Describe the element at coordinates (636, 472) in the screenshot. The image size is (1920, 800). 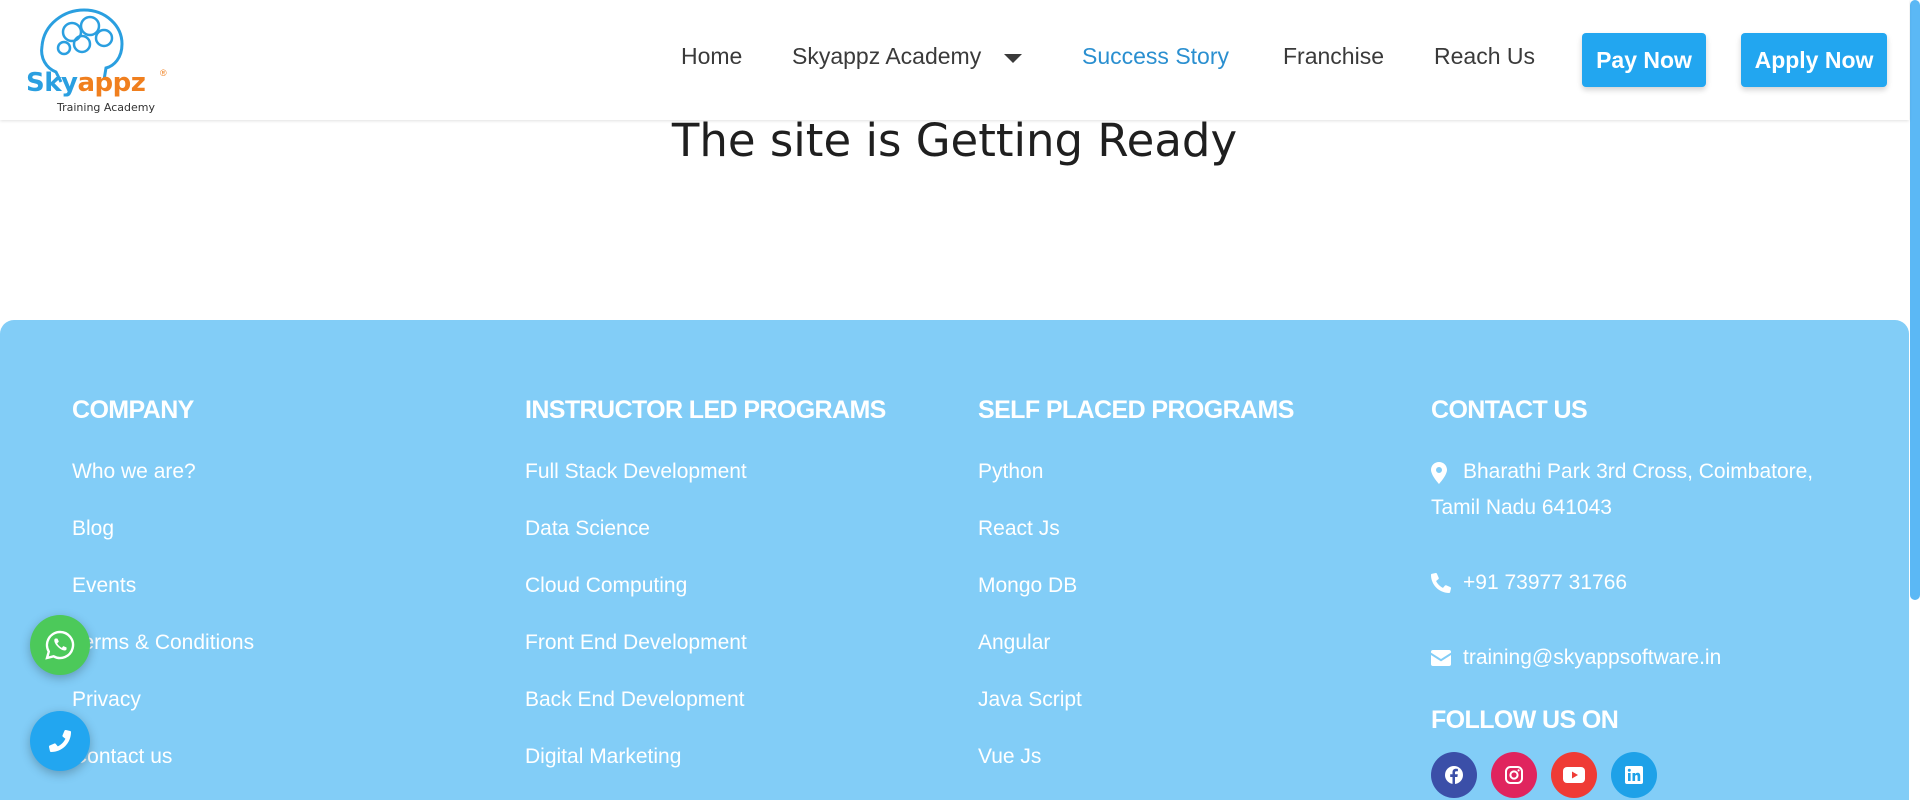
I see `footer-link-full-stack: Full Stack Development` at that location.